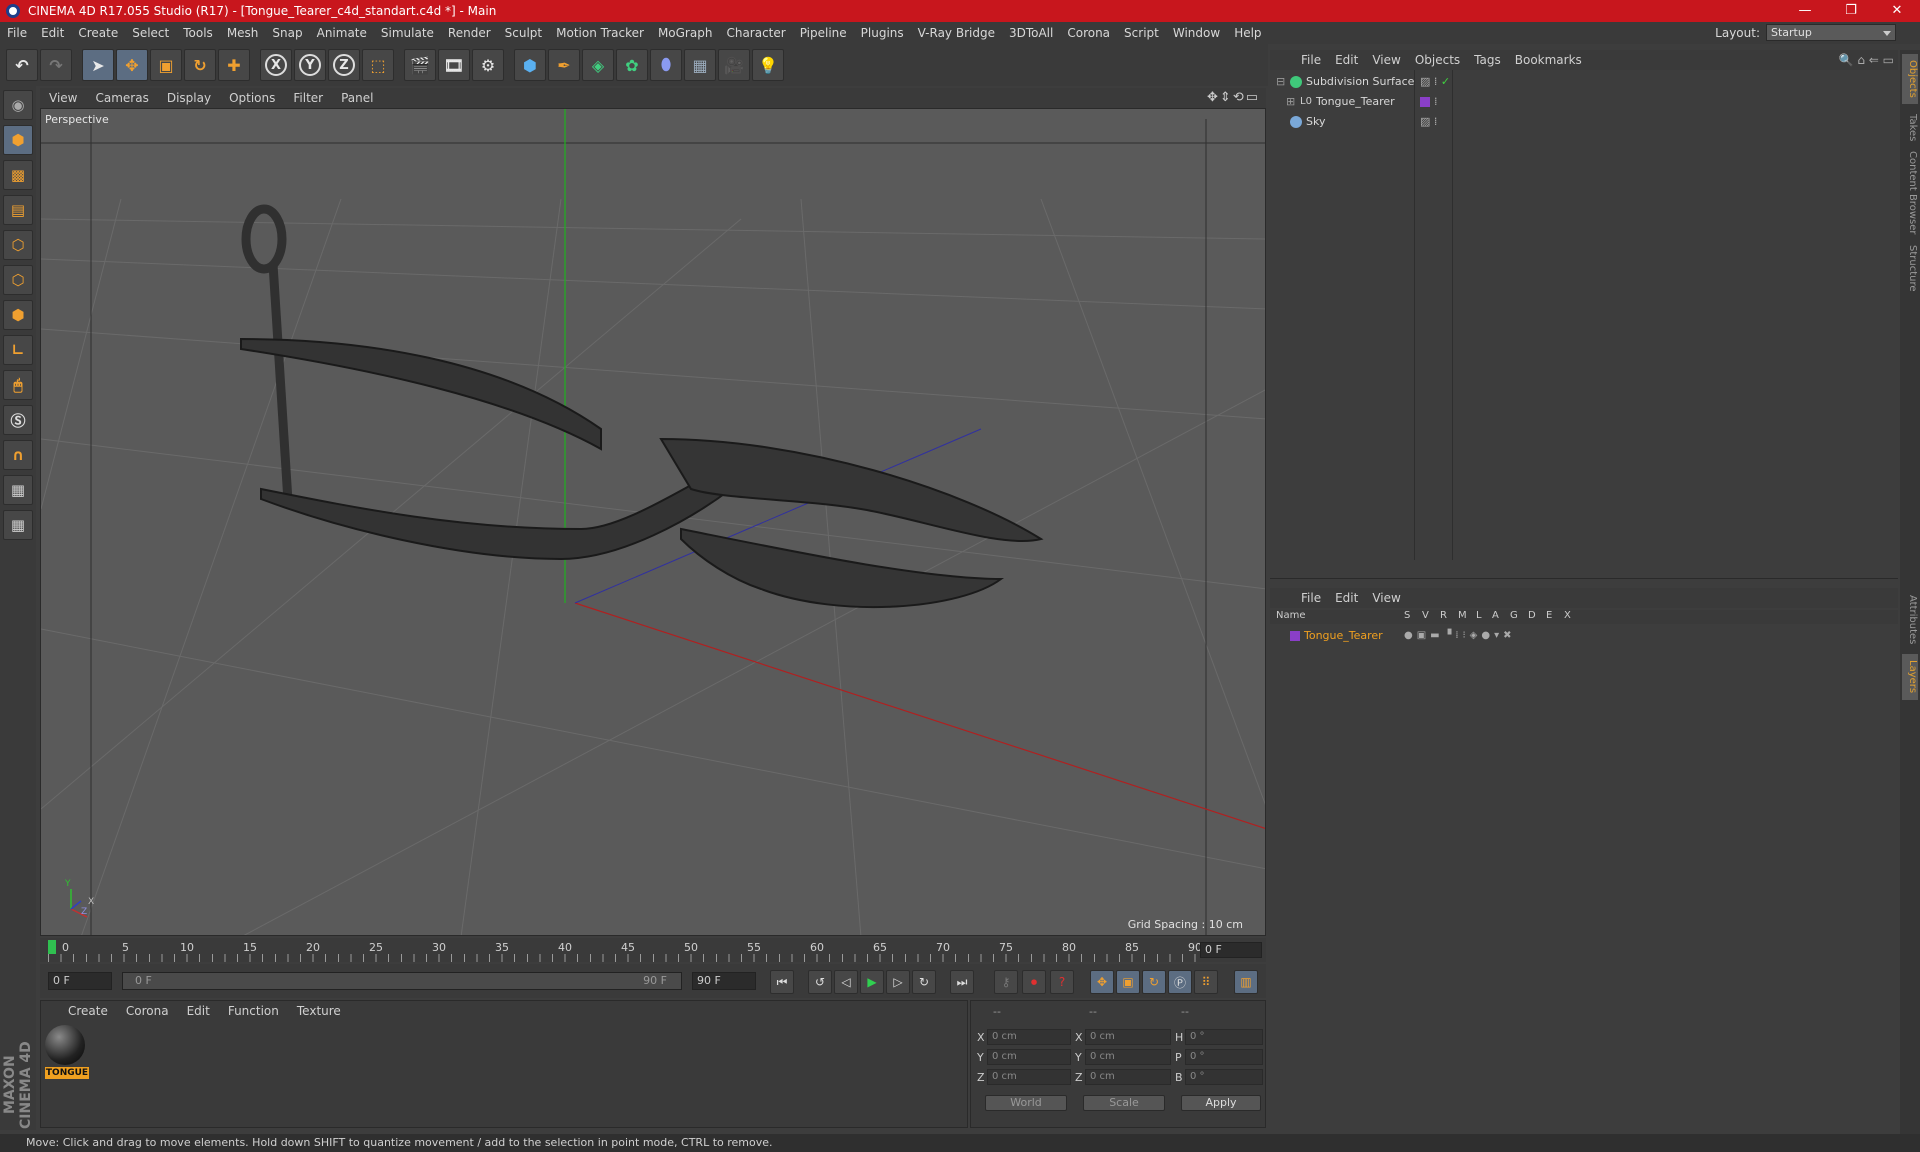 This screenshot has width=1920, height=1152. I want to click on viewport-menu-options: Options, so click(252, 98).